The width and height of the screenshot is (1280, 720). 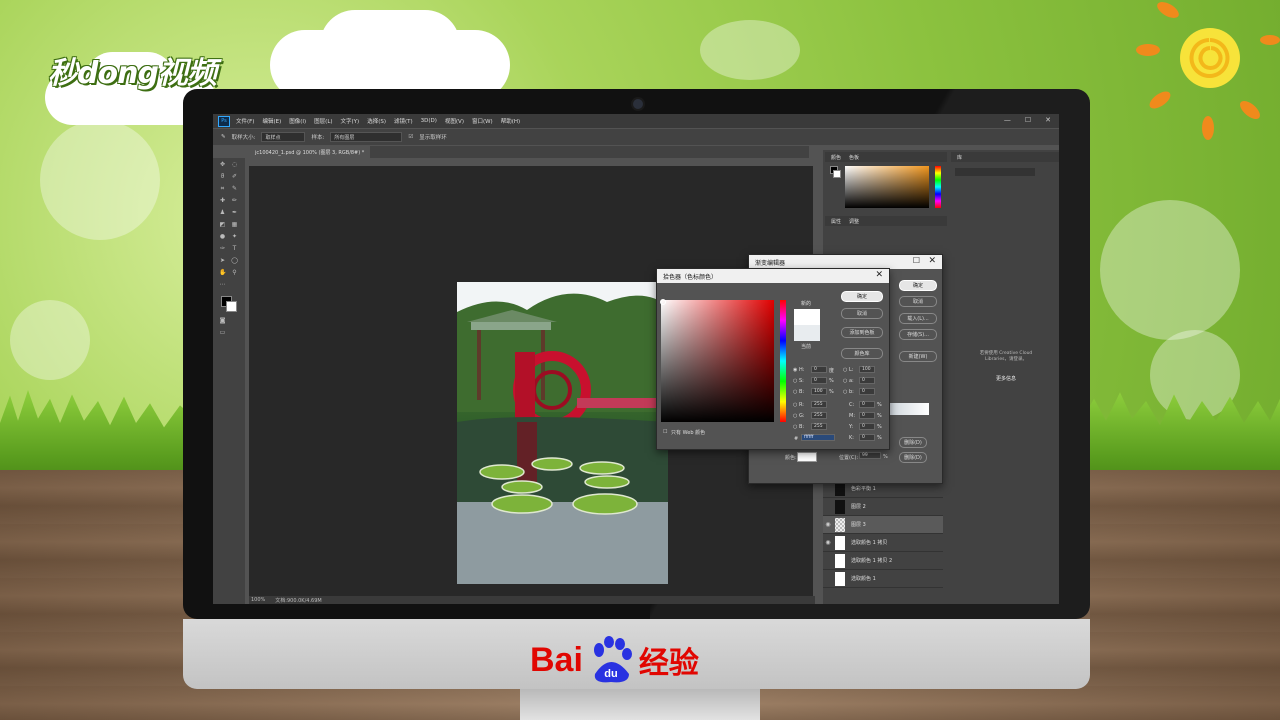 I want to click on history-brush-icon: ✒, so click(x=234, y=213).